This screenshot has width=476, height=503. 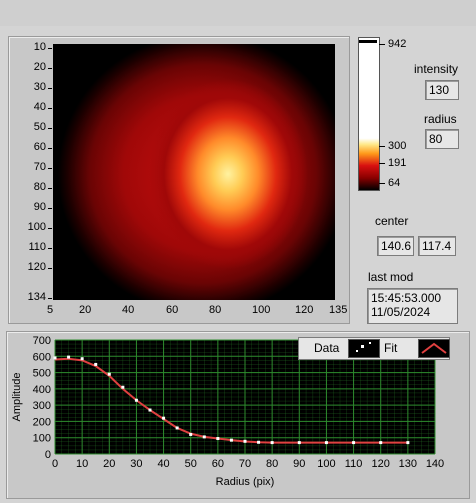 What do you see at coordinates (401, 312) in the screenshot?
I see `last-mod-date: 11/05/2024` at bounding box center [401, 312].